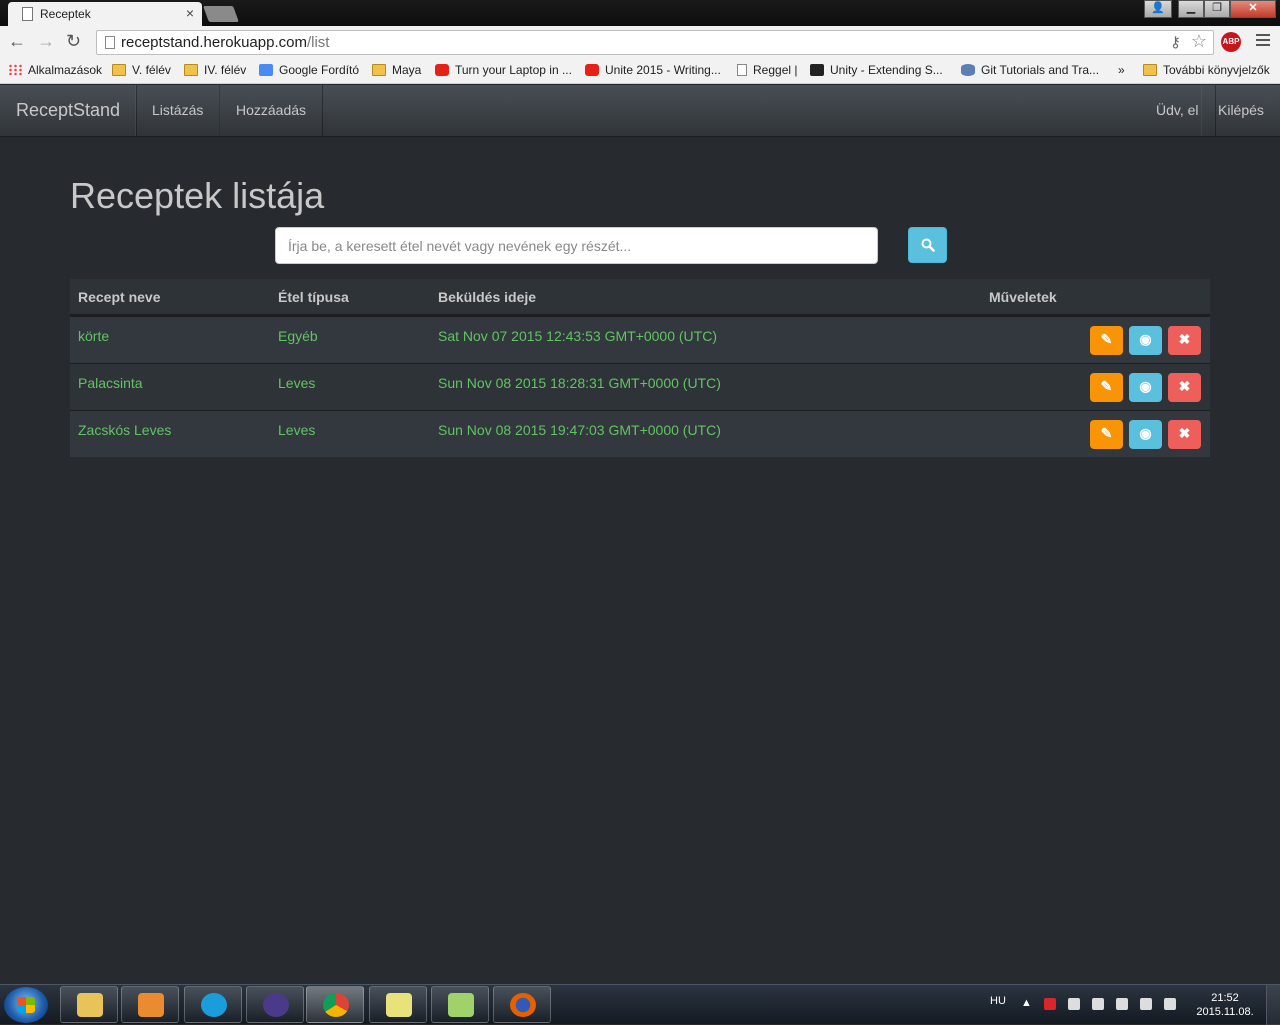  What do you see at coordinates (1225, 1005) in the screenshot?
I see `clock: 21:52 2015.11.08.` at bounding box center [1225, 1005].